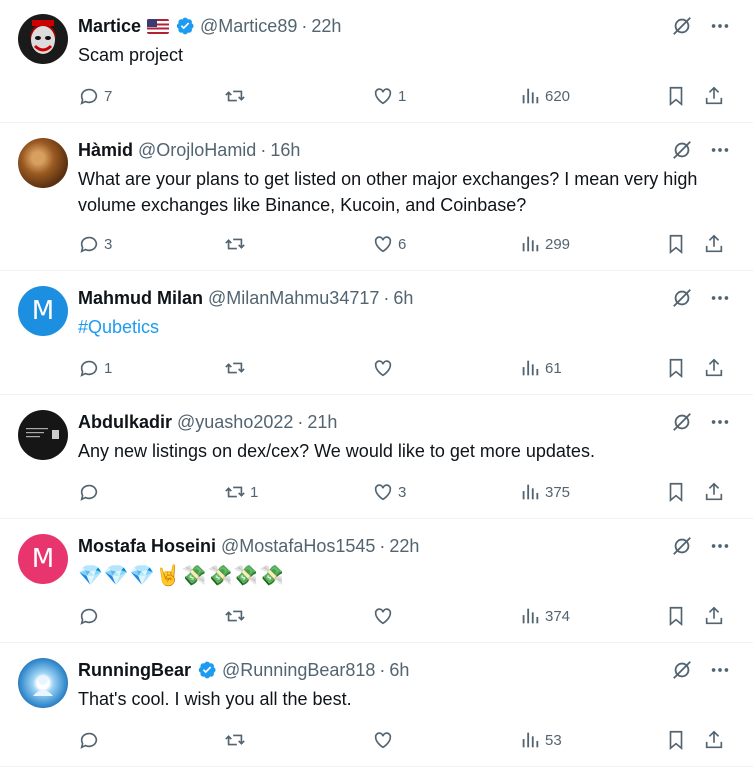 The height and width of the screenshot is (772, 753). I want to click on tweet-text: That's cool. I wish you all the best., so click(215, 699).